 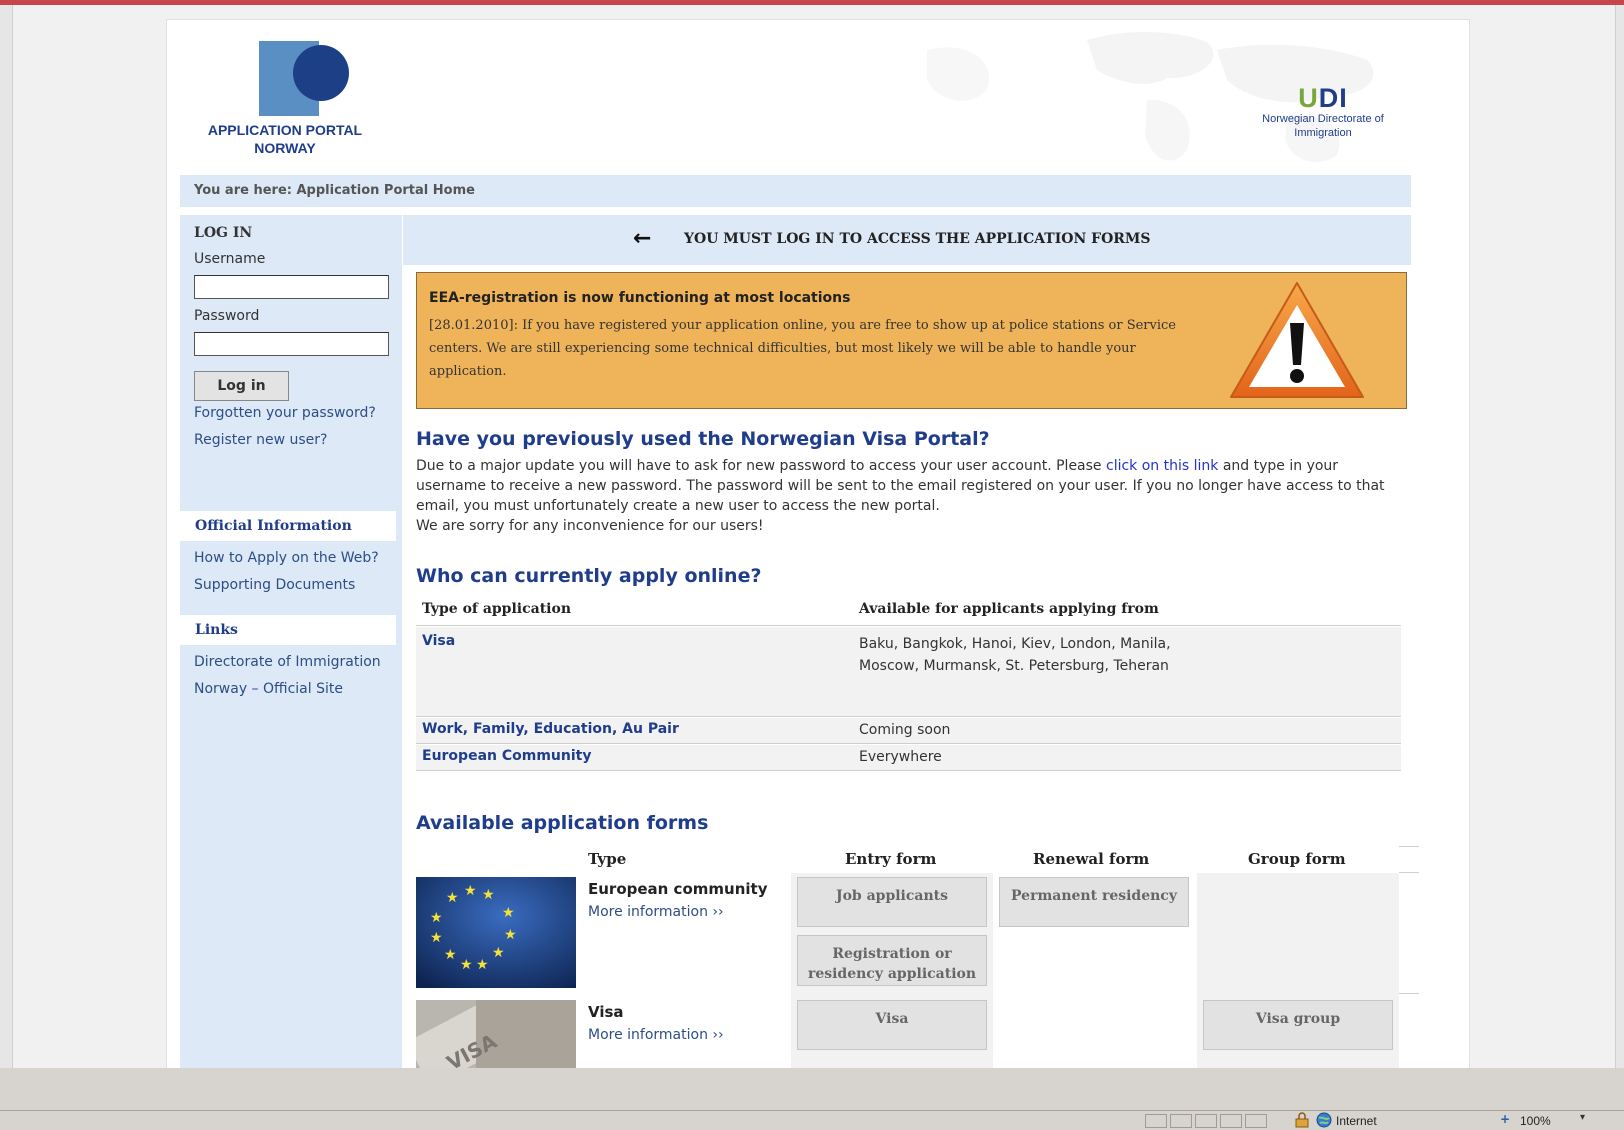 What do you see at coordinates (900, 757) in the screenshot?
I see `row-available-from: Everywhere` at bounding box center [900, 757].